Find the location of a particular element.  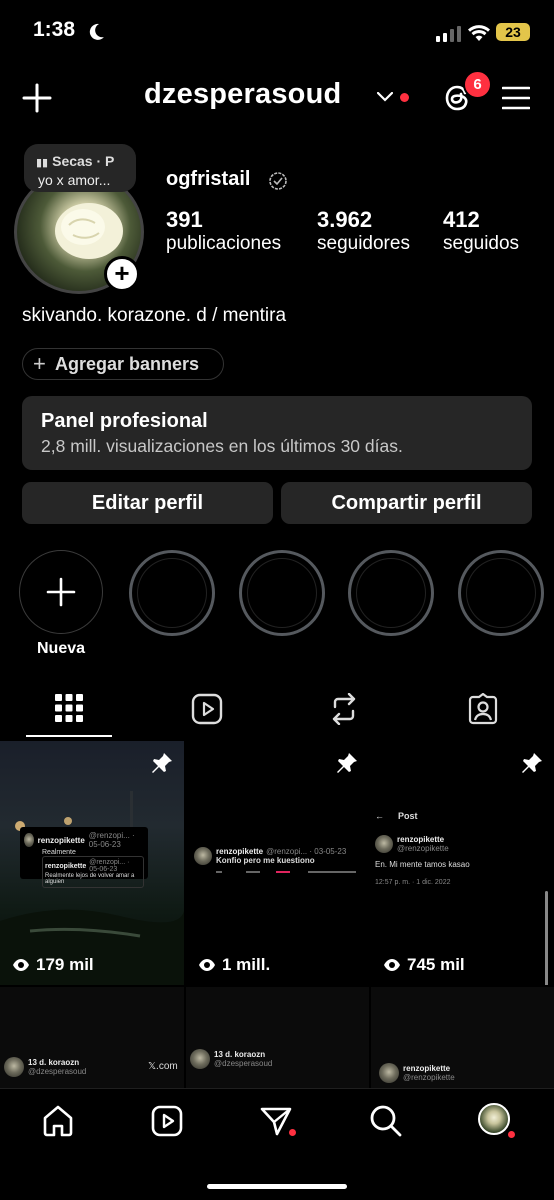

note-music: ▮▮ Secas · P is located at coordinates (75, 161).